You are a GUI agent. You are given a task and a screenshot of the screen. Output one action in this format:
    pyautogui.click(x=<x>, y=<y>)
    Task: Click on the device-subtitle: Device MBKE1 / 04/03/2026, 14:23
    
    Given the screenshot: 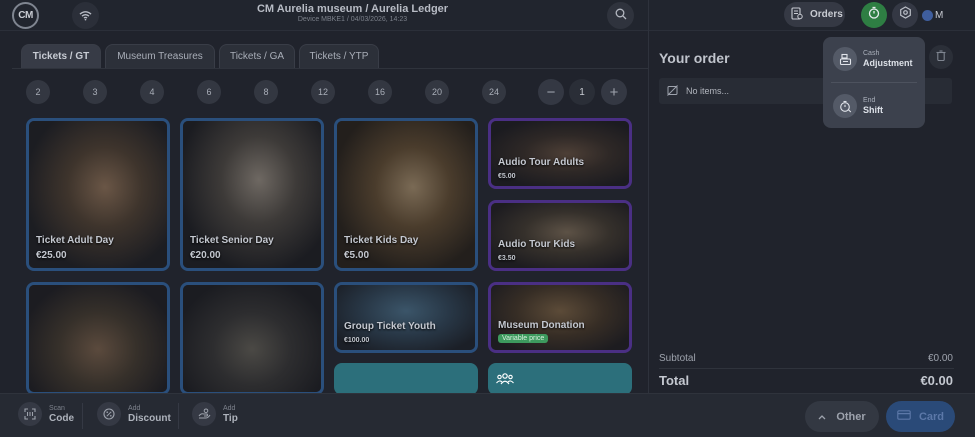 What is the action you would take?
    pyautogui.click(x=352, y=19)
    